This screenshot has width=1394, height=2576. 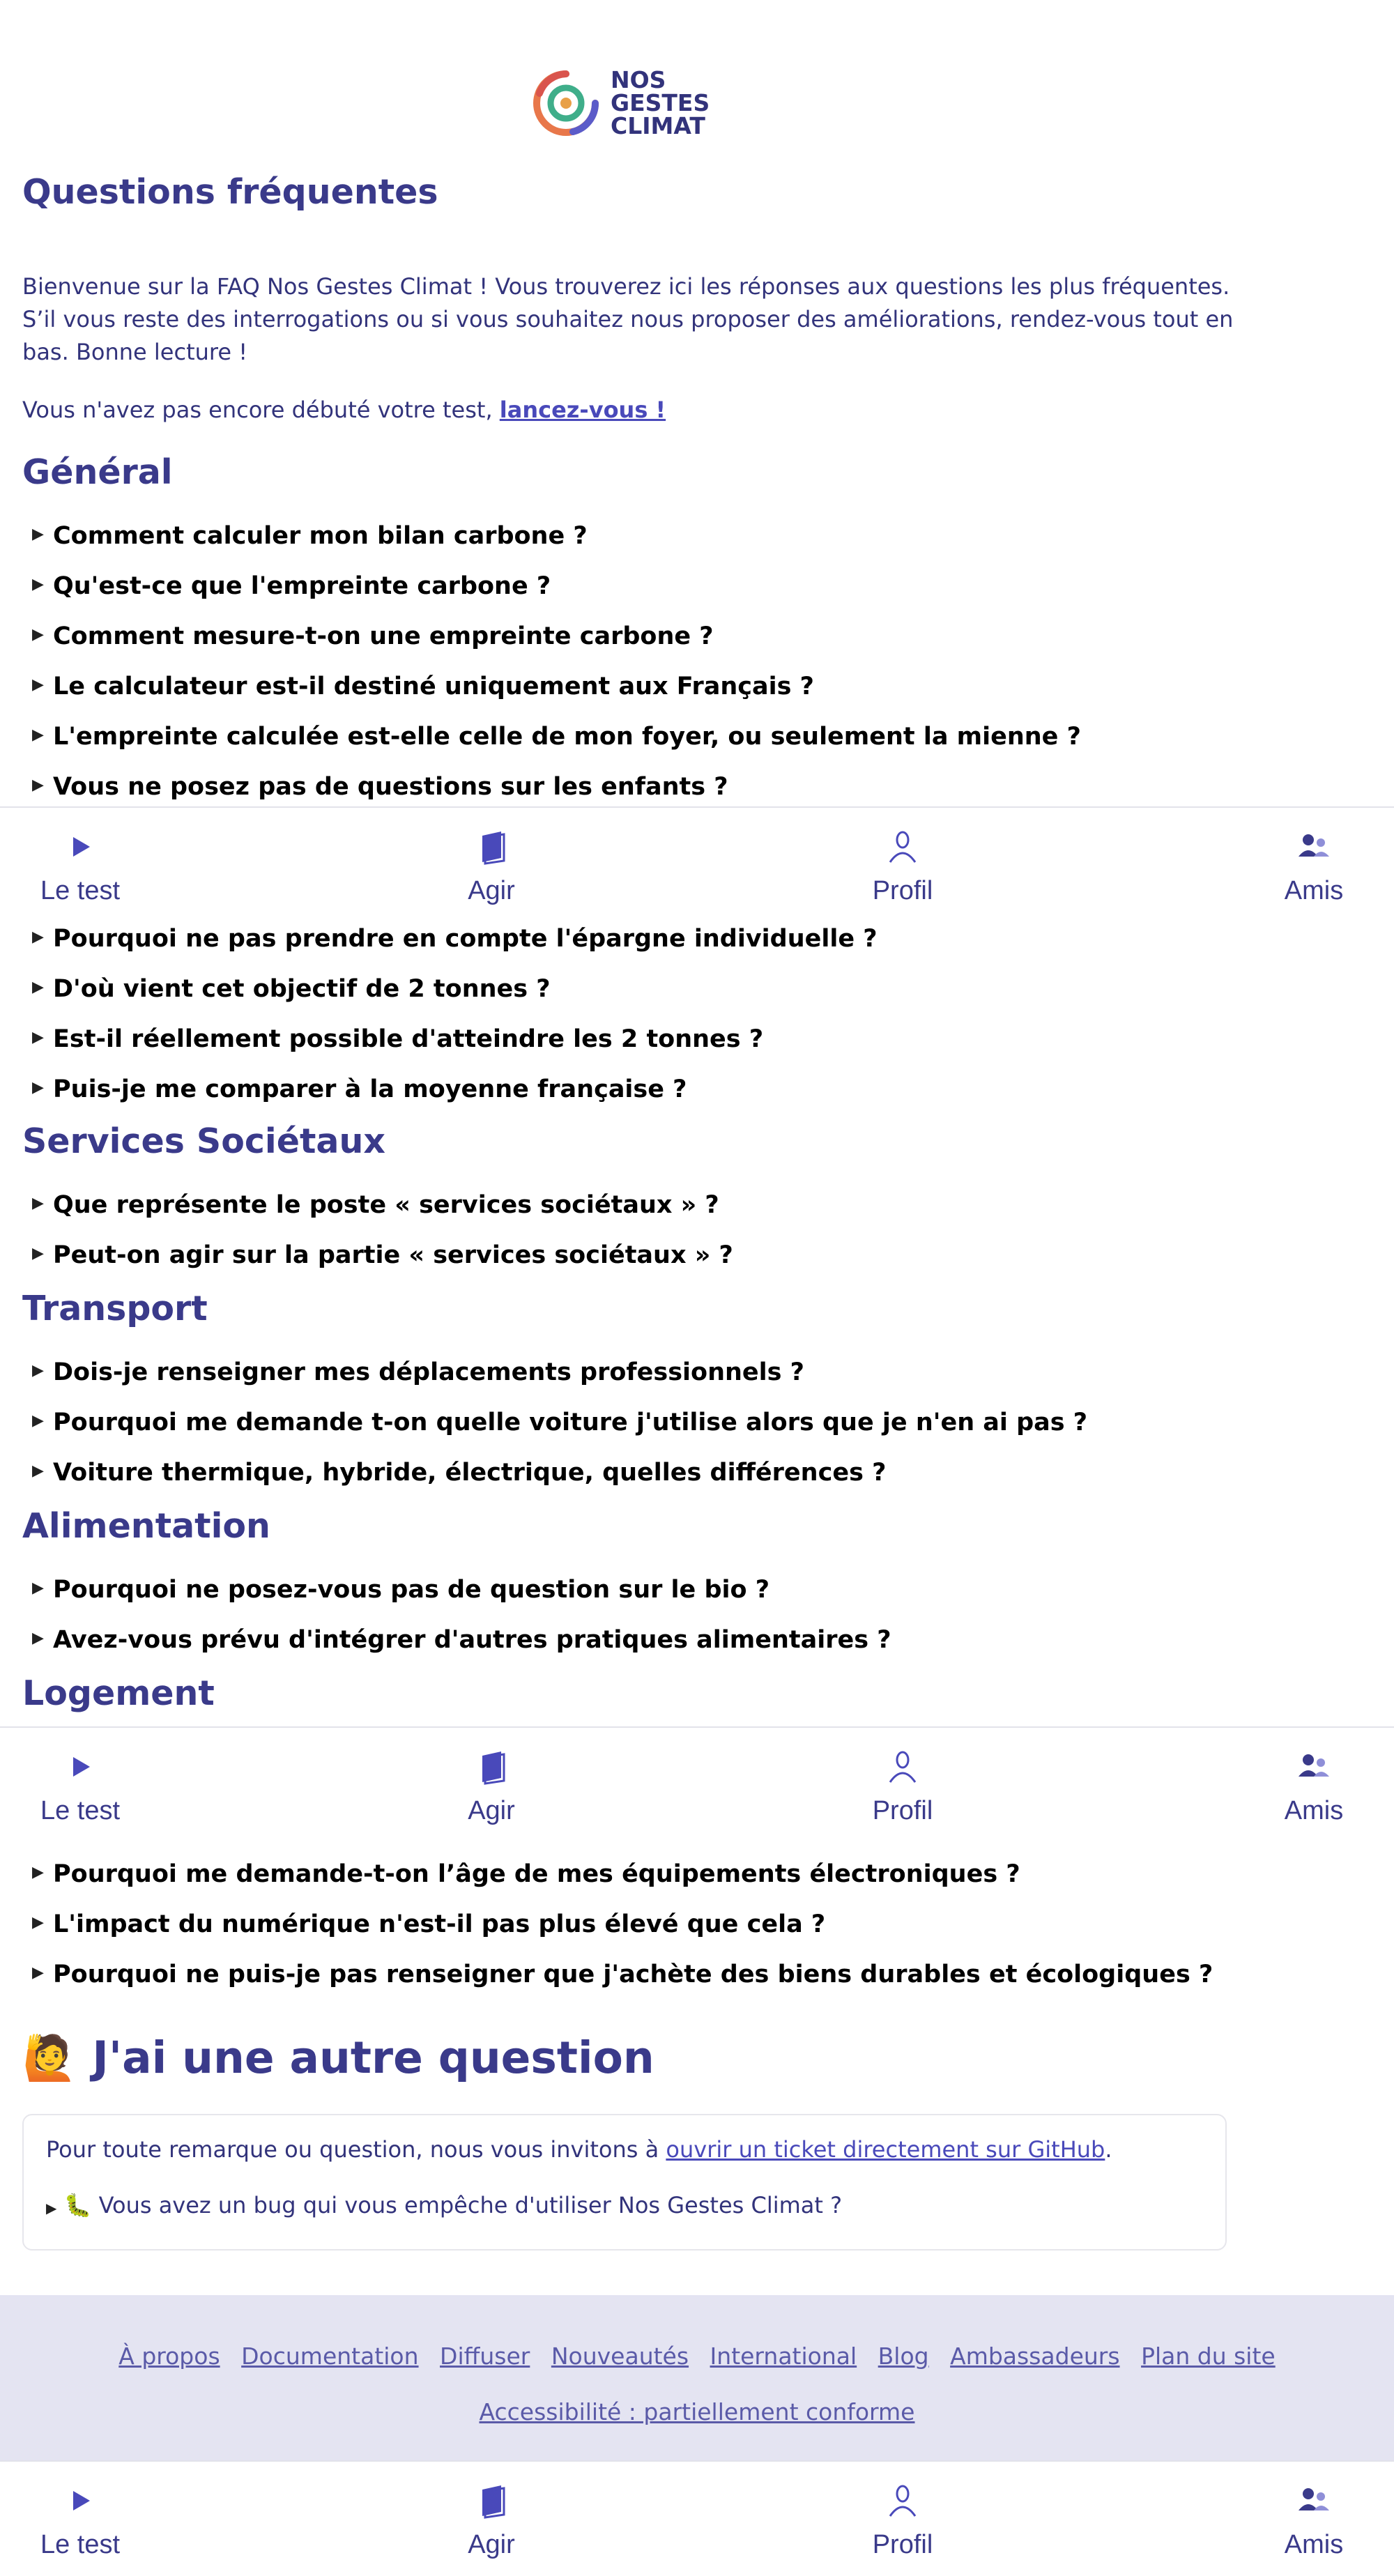 I want to click on site-logo: NOS GESTES CLIMAT, so click(x=625, y=103).